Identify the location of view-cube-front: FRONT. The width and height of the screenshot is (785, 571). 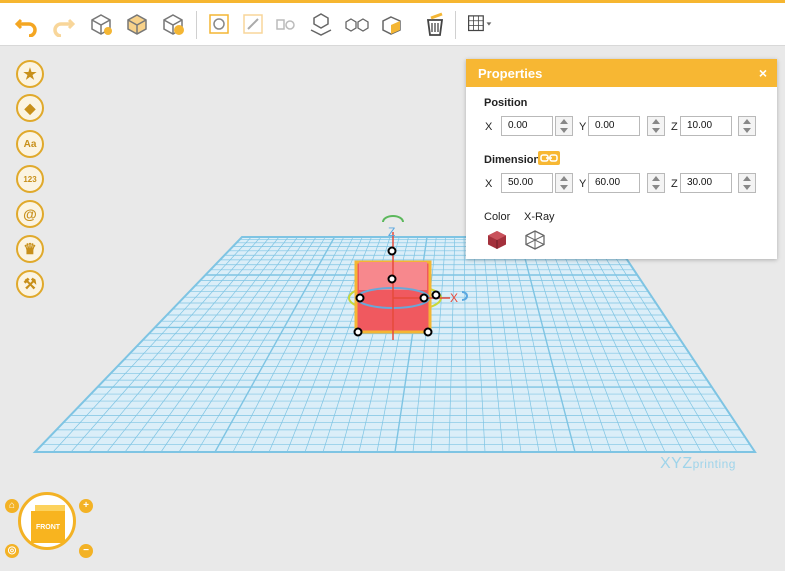
(48, 527).